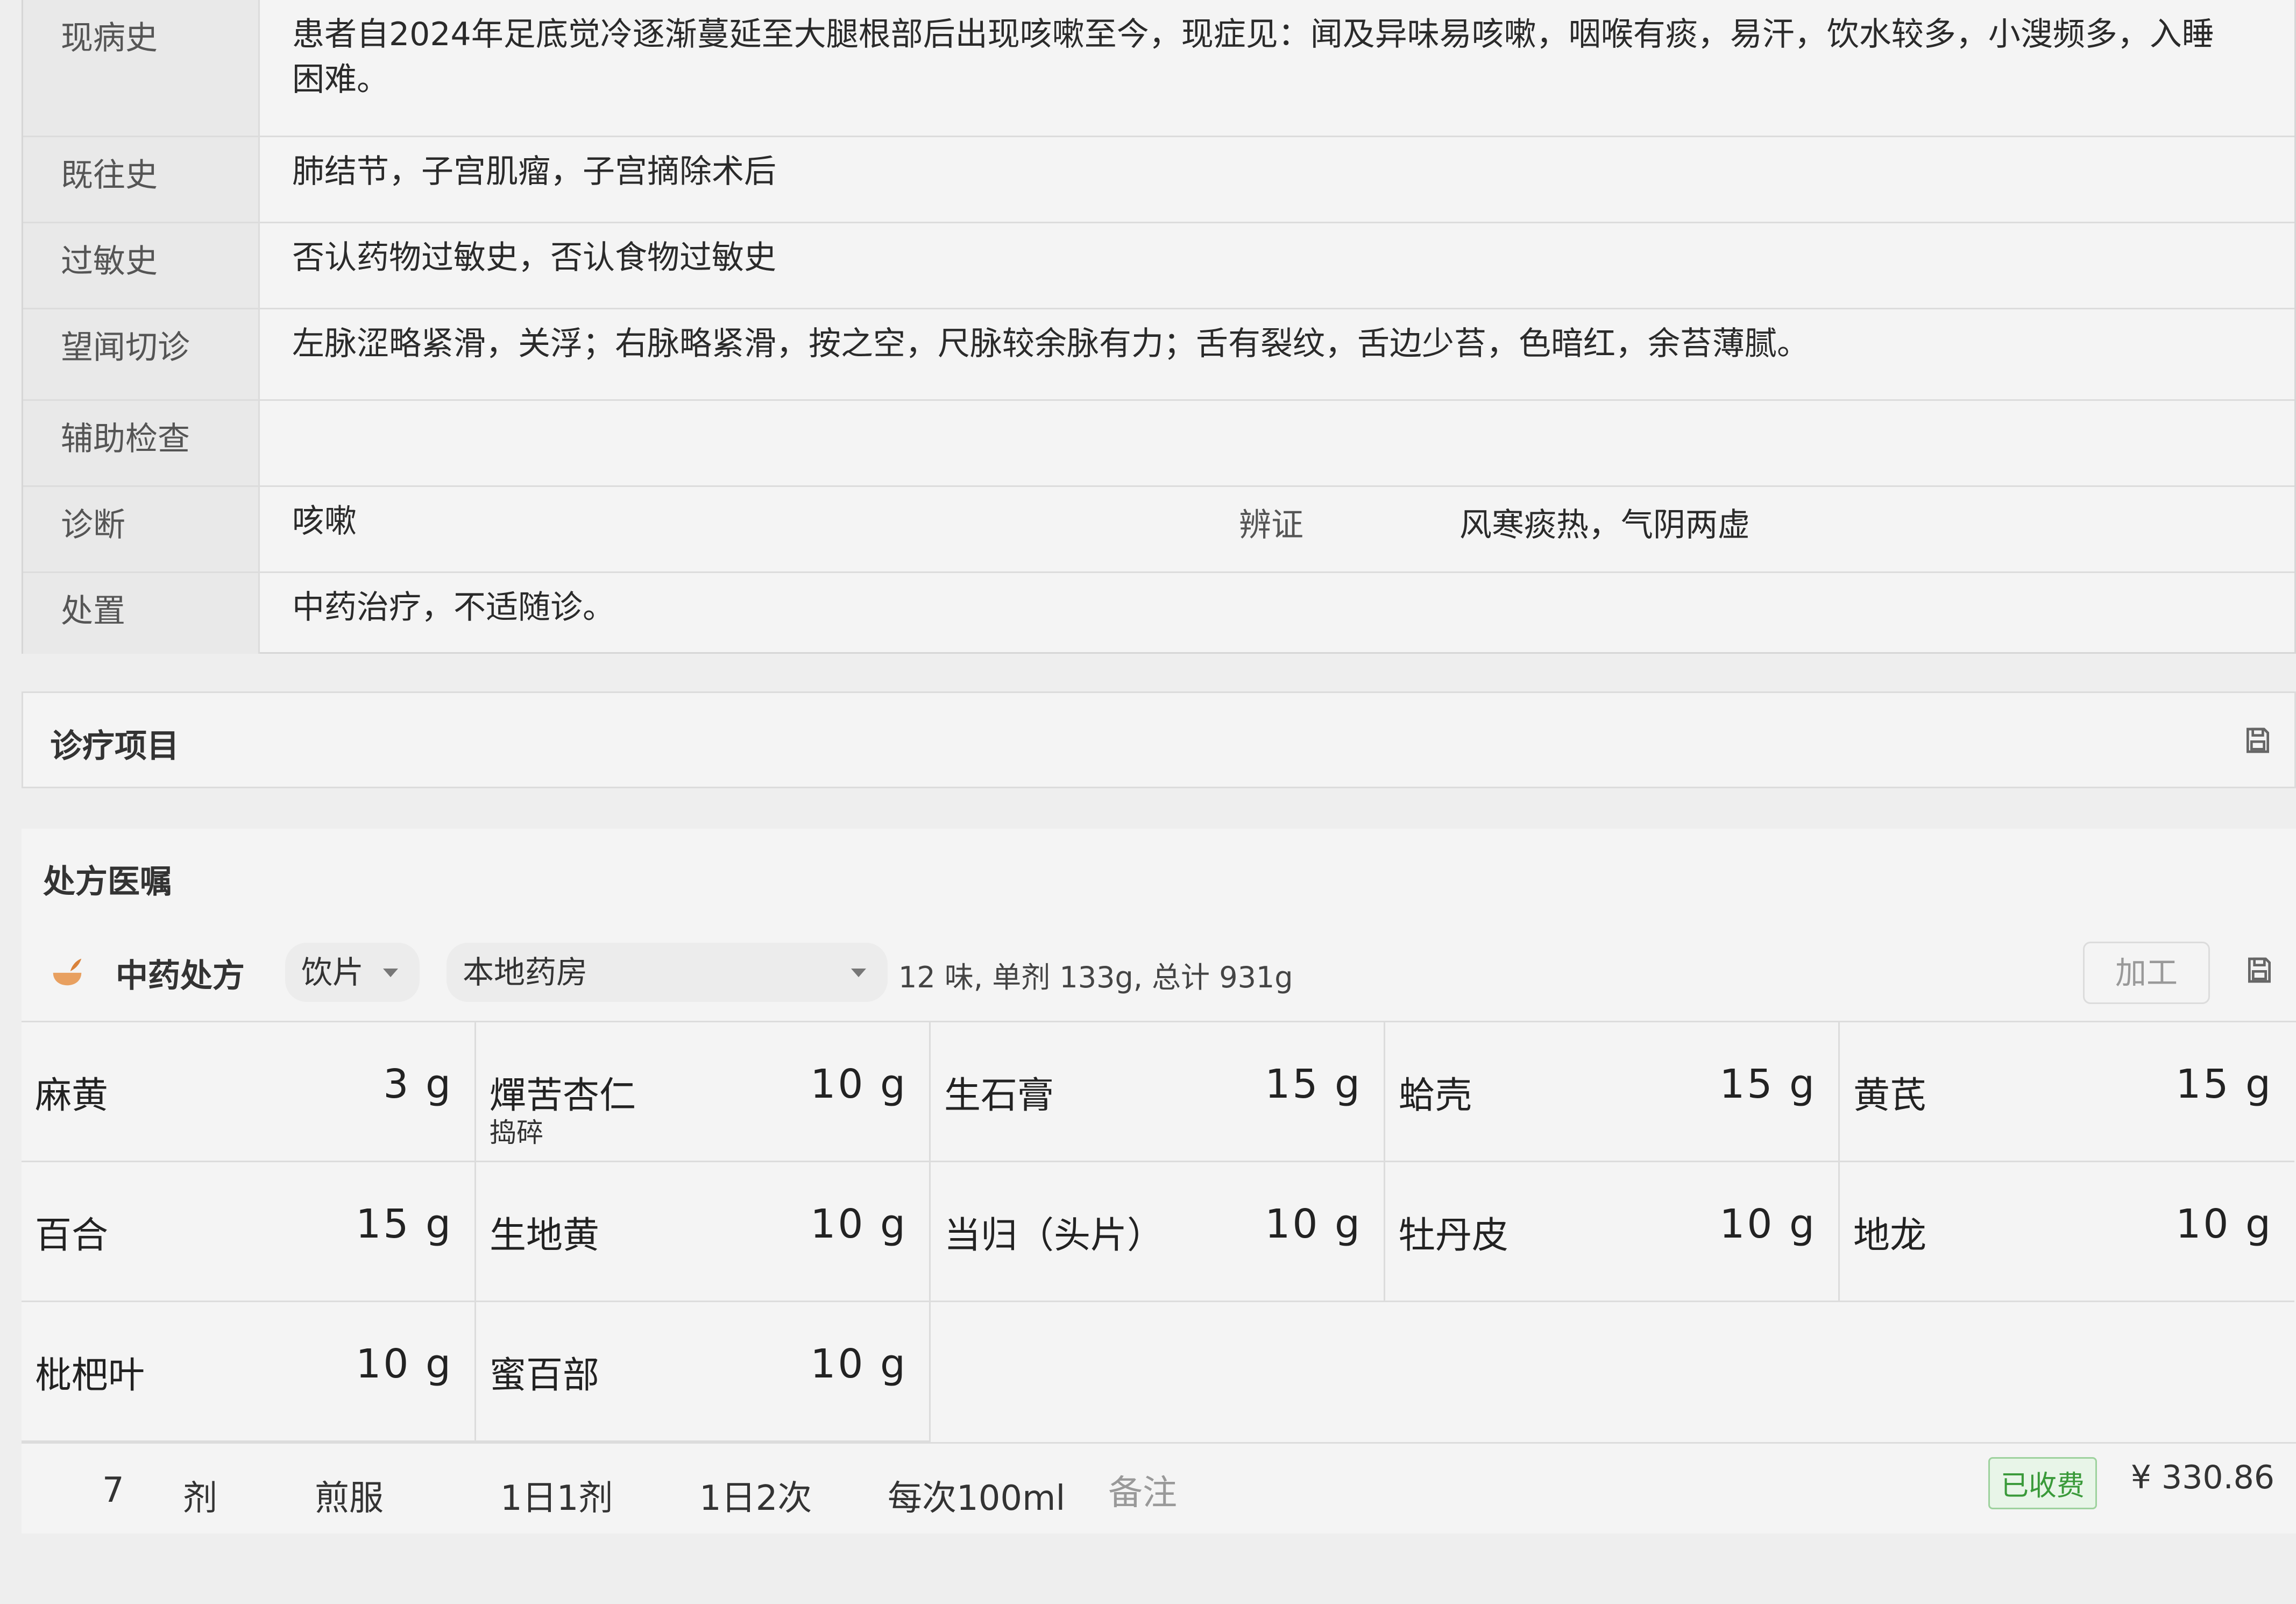 This screenshot has width=2296, height=1604. What do you see at coordinates (1158, 266) in the screenshot?
I see `allergy-row: 过敏史 否认药物过敏史，否认食物过敏史` at bounding box center [1158, 266].